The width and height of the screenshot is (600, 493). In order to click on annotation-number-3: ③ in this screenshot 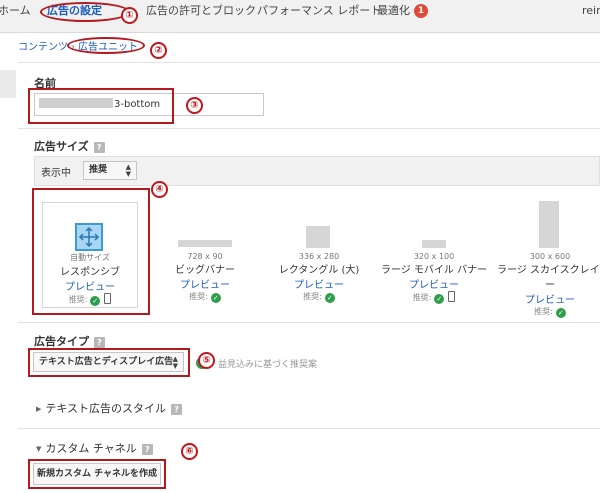, I will do `click(194, 105)`.